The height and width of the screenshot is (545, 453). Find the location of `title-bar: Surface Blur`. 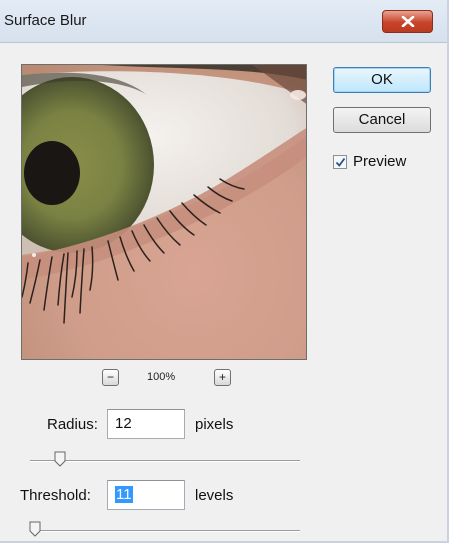

title-bar: Surface Blur is located at coordinates (223, 21).